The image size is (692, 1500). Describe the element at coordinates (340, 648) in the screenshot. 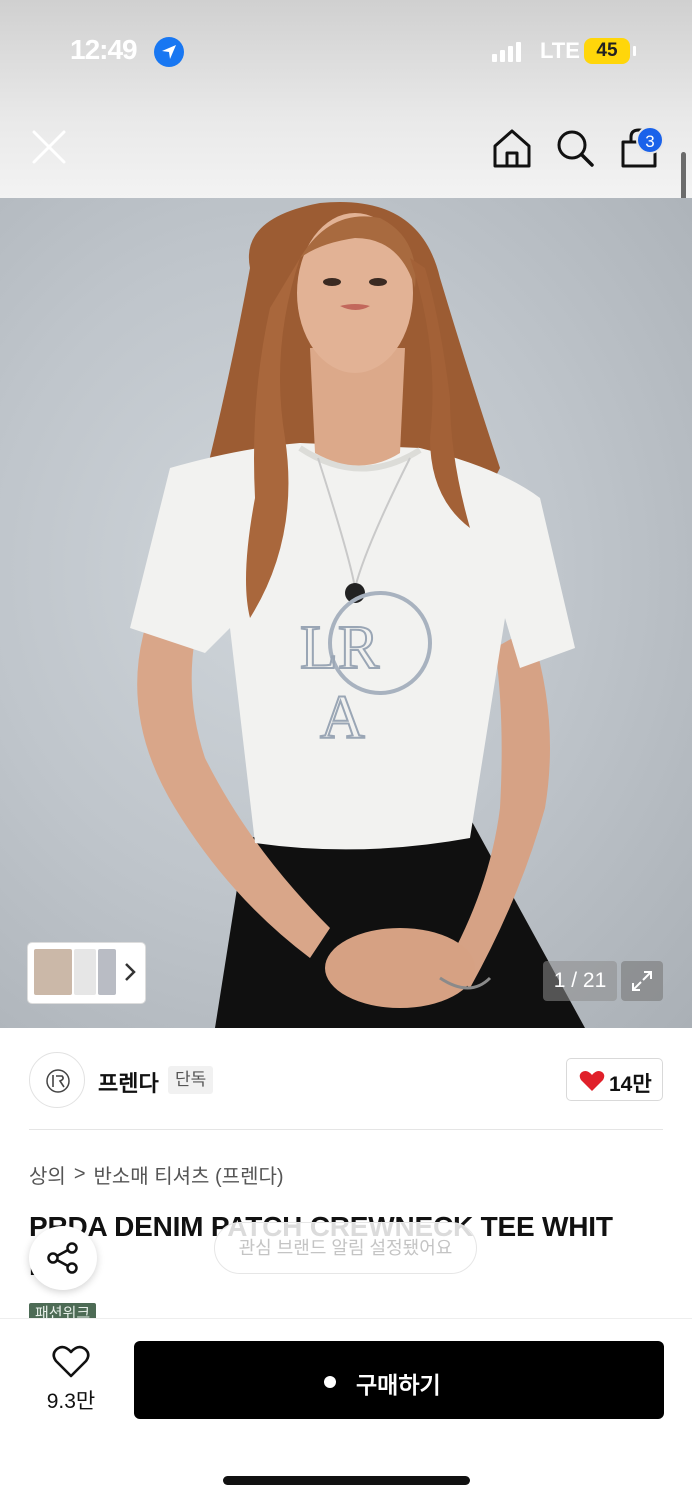

I see `svg-text: LR` at that location.